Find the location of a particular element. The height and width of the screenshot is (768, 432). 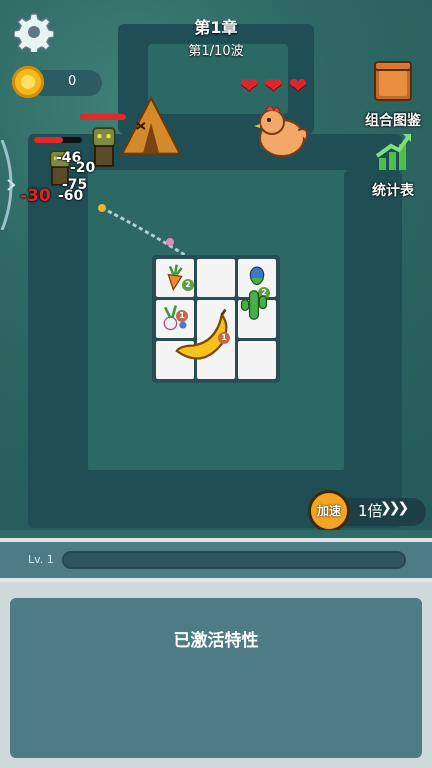

tent-enemy-icon is located at coordinates (151, 125).